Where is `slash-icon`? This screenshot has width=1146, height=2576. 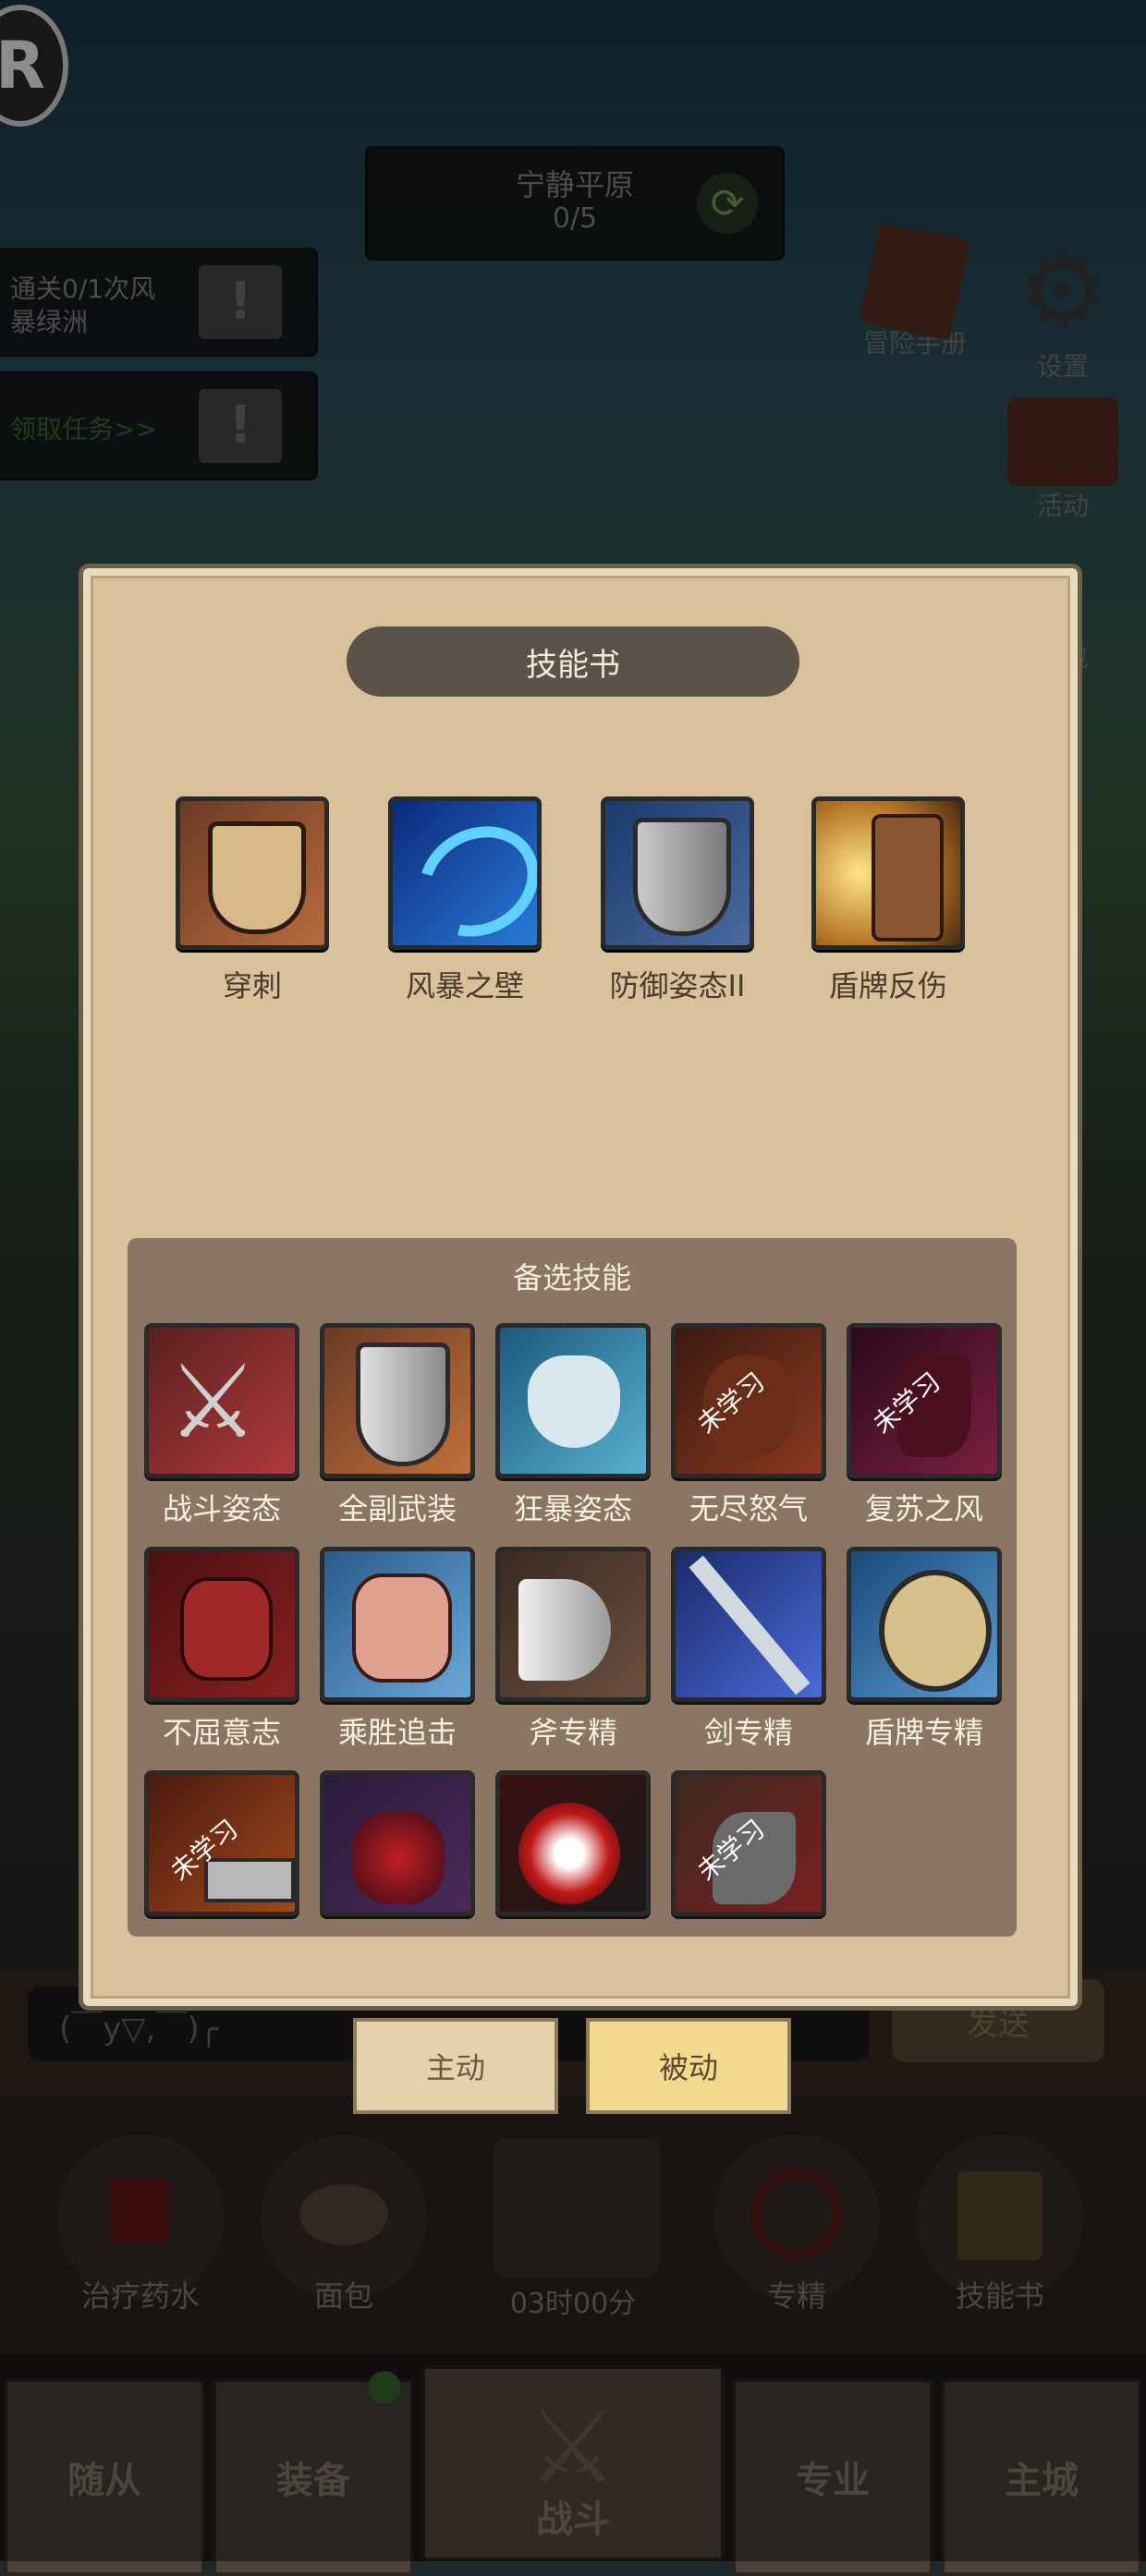
slash-icon is located at coordinates (250, 1880).